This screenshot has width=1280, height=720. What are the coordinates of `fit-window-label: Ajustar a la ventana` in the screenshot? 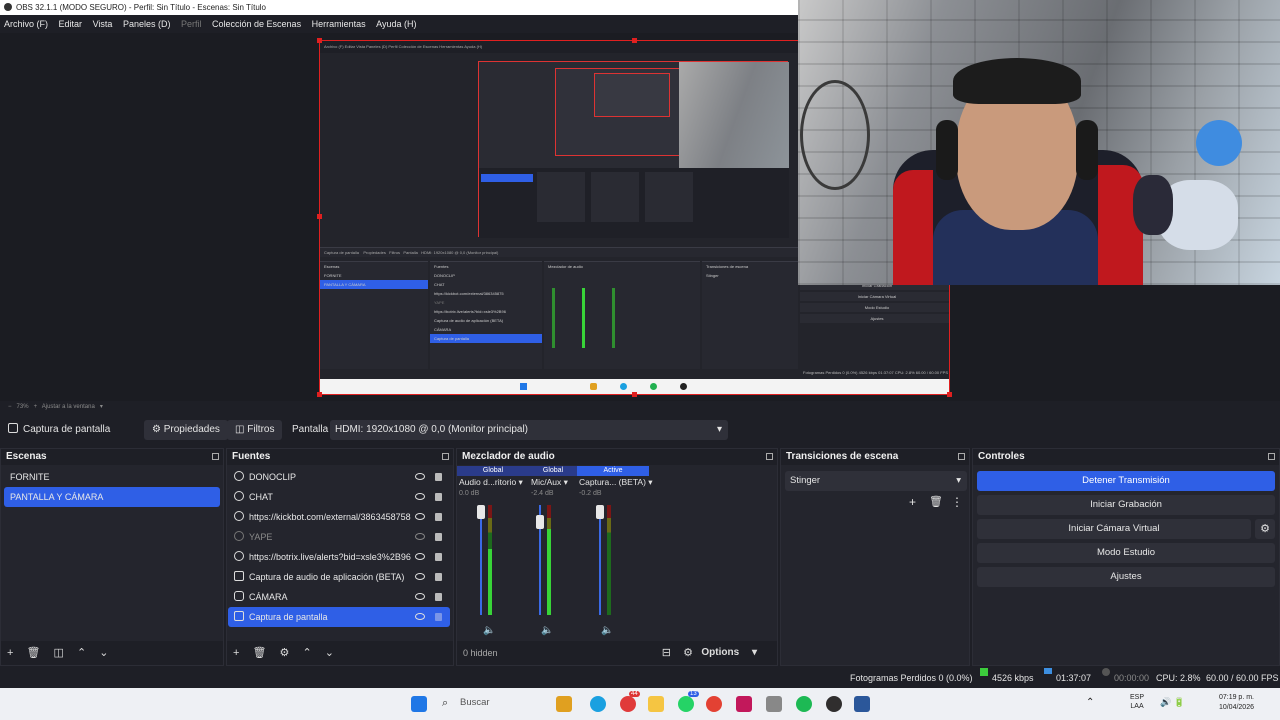 It's located at (68, 407).